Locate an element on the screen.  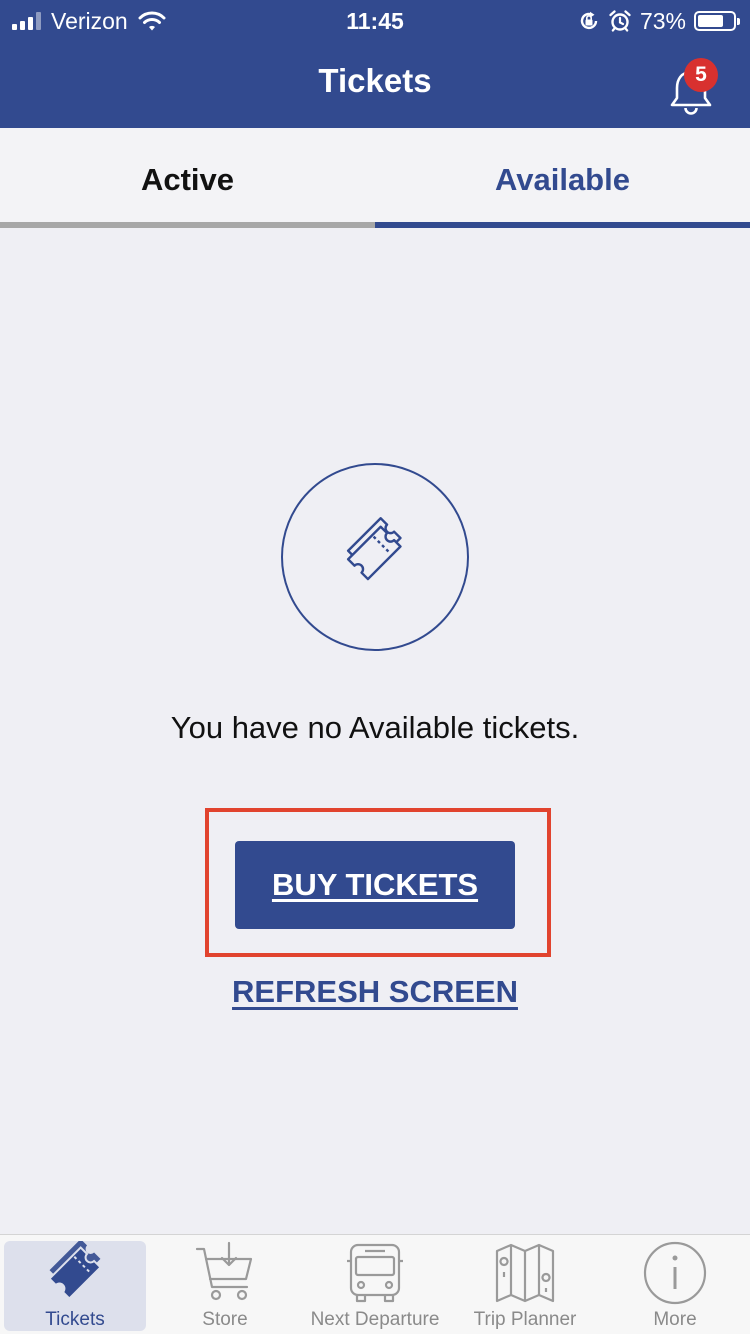
tab-available-label: Available is located at coordinates (562, 179).